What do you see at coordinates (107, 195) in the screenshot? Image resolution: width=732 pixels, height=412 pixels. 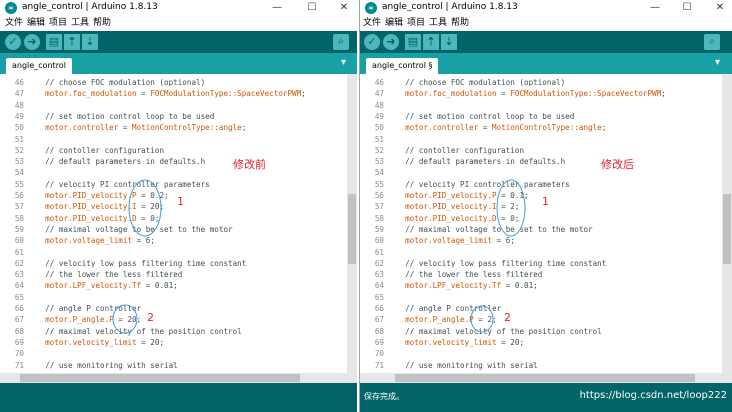 I see `code-text: motor.PID_velocity.P = 0.2;` at bounding box center [107, 195].